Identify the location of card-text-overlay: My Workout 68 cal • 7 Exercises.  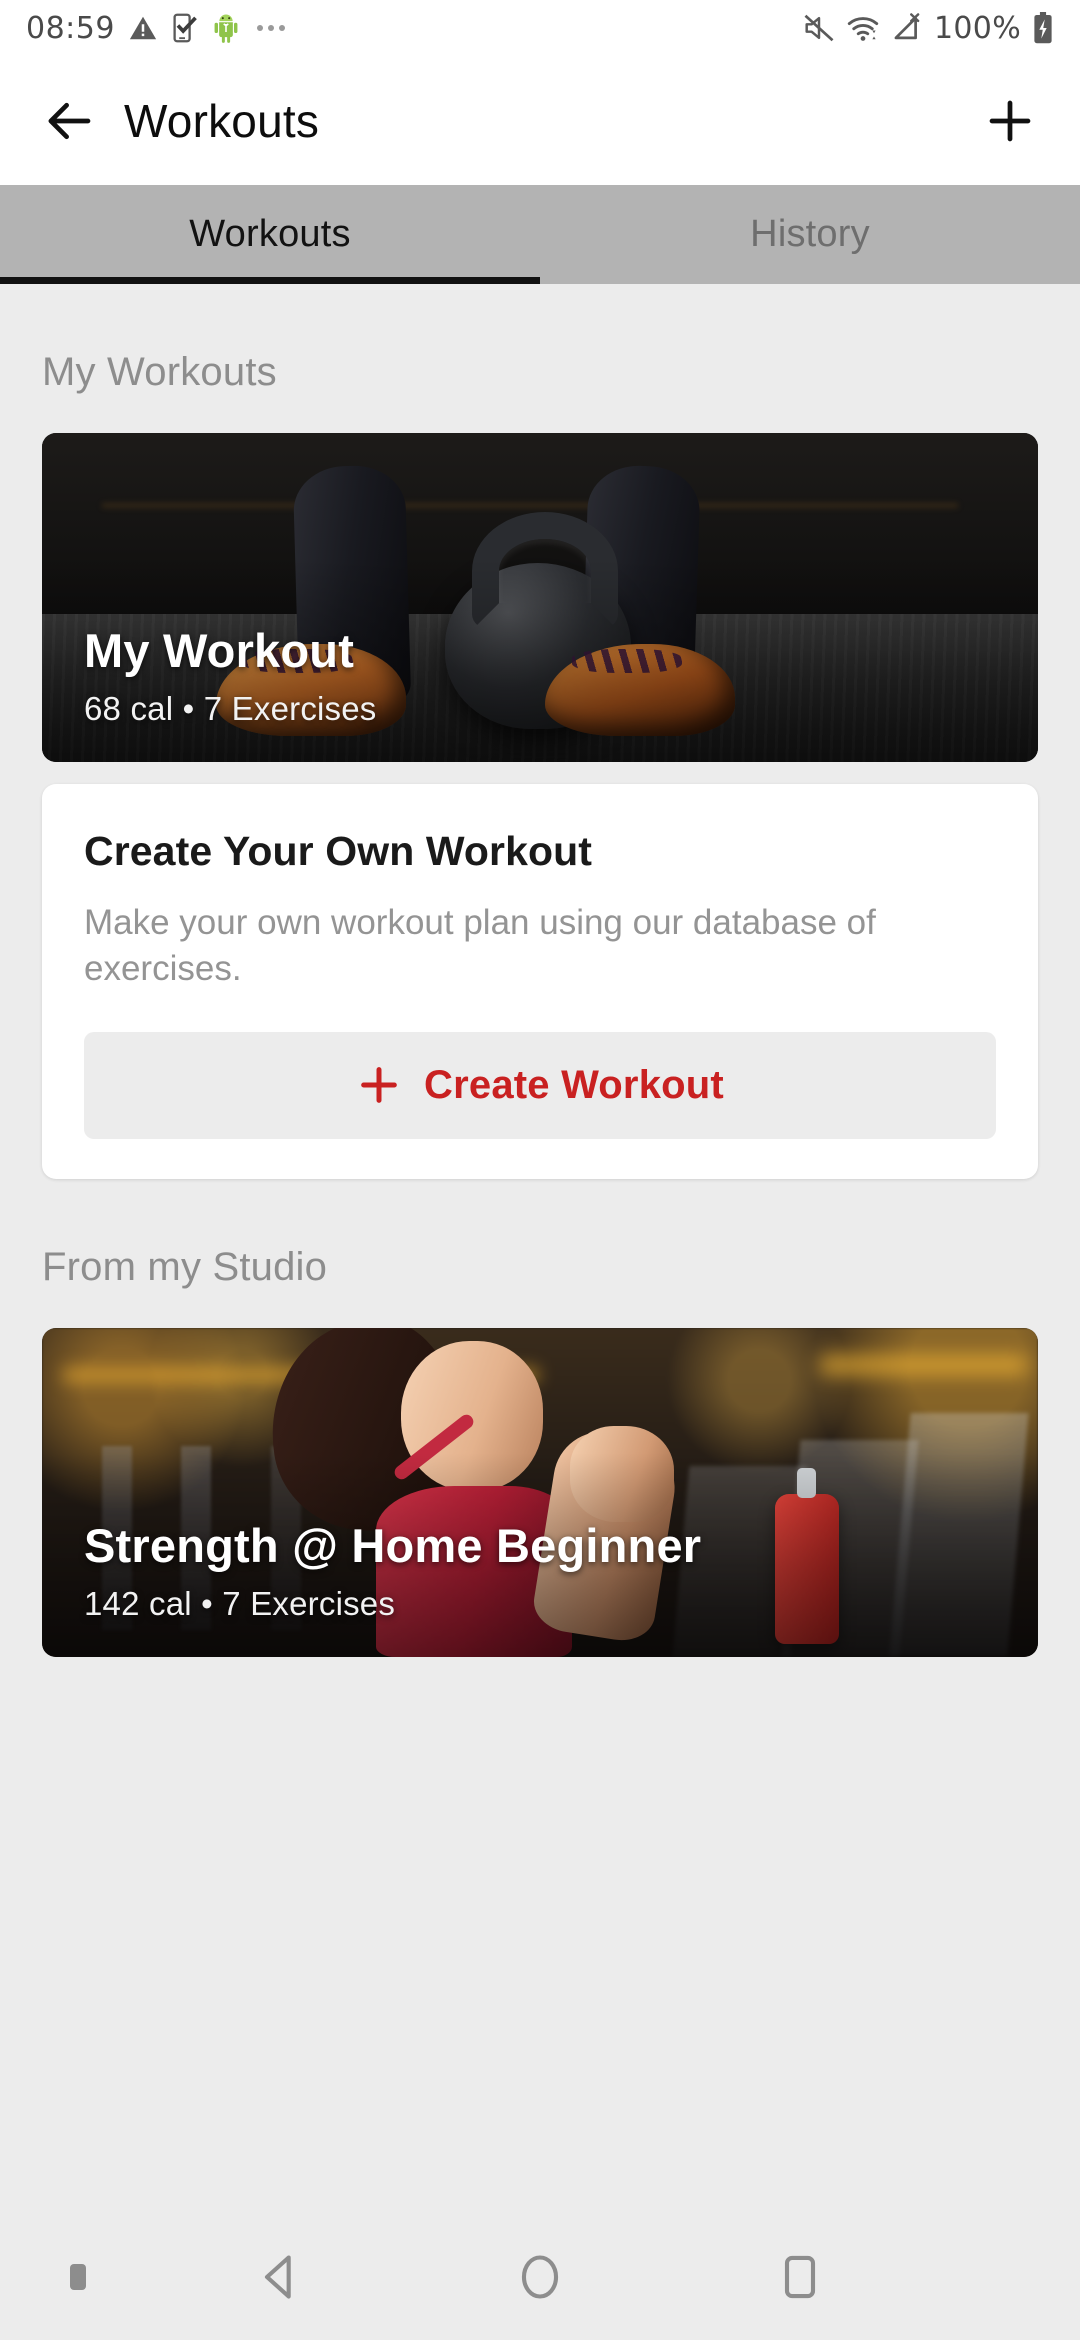
(230, 675).